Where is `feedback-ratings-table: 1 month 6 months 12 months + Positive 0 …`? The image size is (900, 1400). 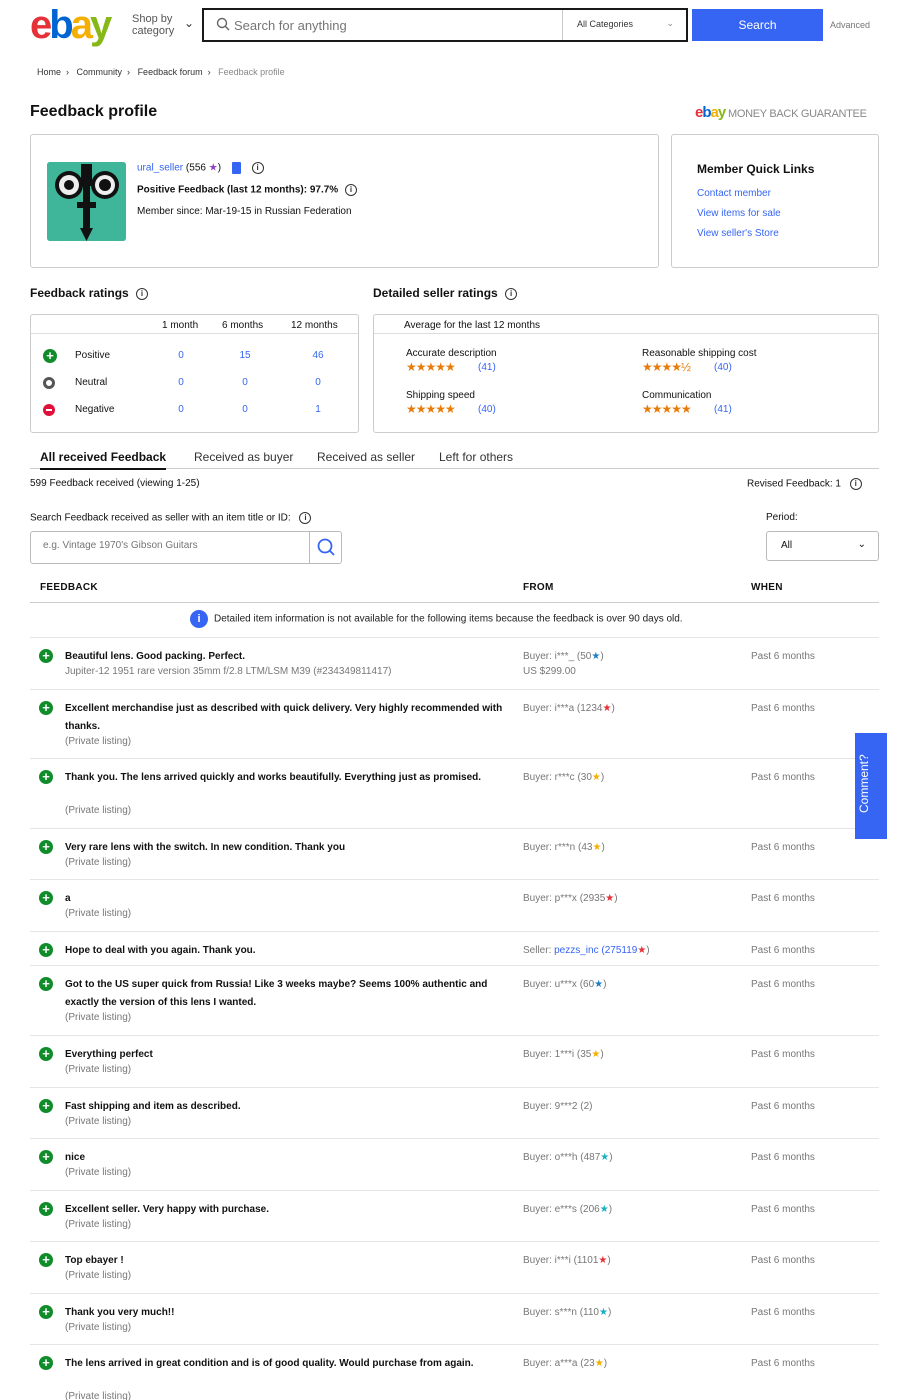
feedback-ratings-table: 1 month 6 months 12 months + Positive 0 … is located at coordinates (194, 373).